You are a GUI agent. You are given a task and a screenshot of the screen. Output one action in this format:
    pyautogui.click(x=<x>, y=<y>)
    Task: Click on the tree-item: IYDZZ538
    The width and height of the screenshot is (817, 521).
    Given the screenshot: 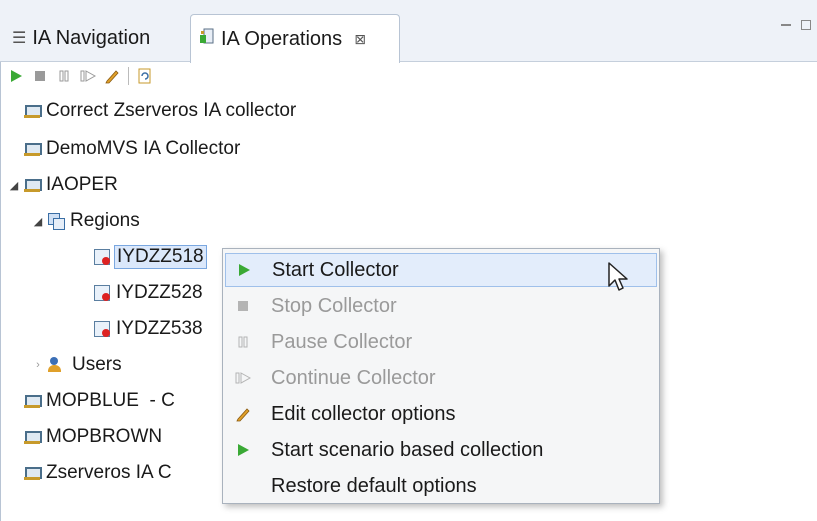 What is the action you would take?
    pyautogui.click(x=148, y=329)
    